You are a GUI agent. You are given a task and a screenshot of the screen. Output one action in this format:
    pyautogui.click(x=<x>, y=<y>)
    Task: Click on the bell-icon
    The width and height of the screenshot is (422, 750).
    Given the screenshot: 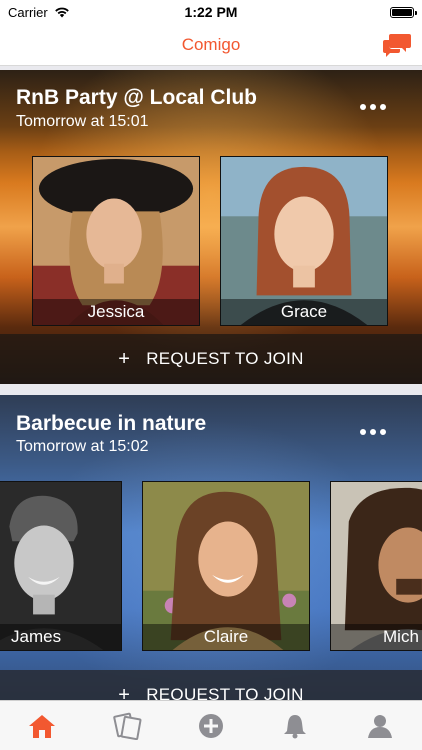 What is the action you would take?
    pyautogui.click(x=295, y=726)
    